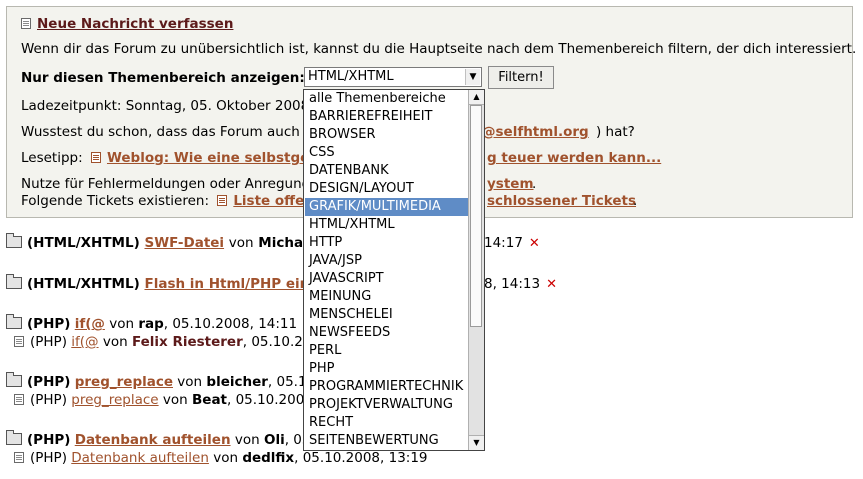 Image resolution: width=863 pixels, height=479 pixels. Describe the element at coordinates (386, 387) in the screenshot. I see `topic-option: PROGRAMMIERTECHNIK` at that location.